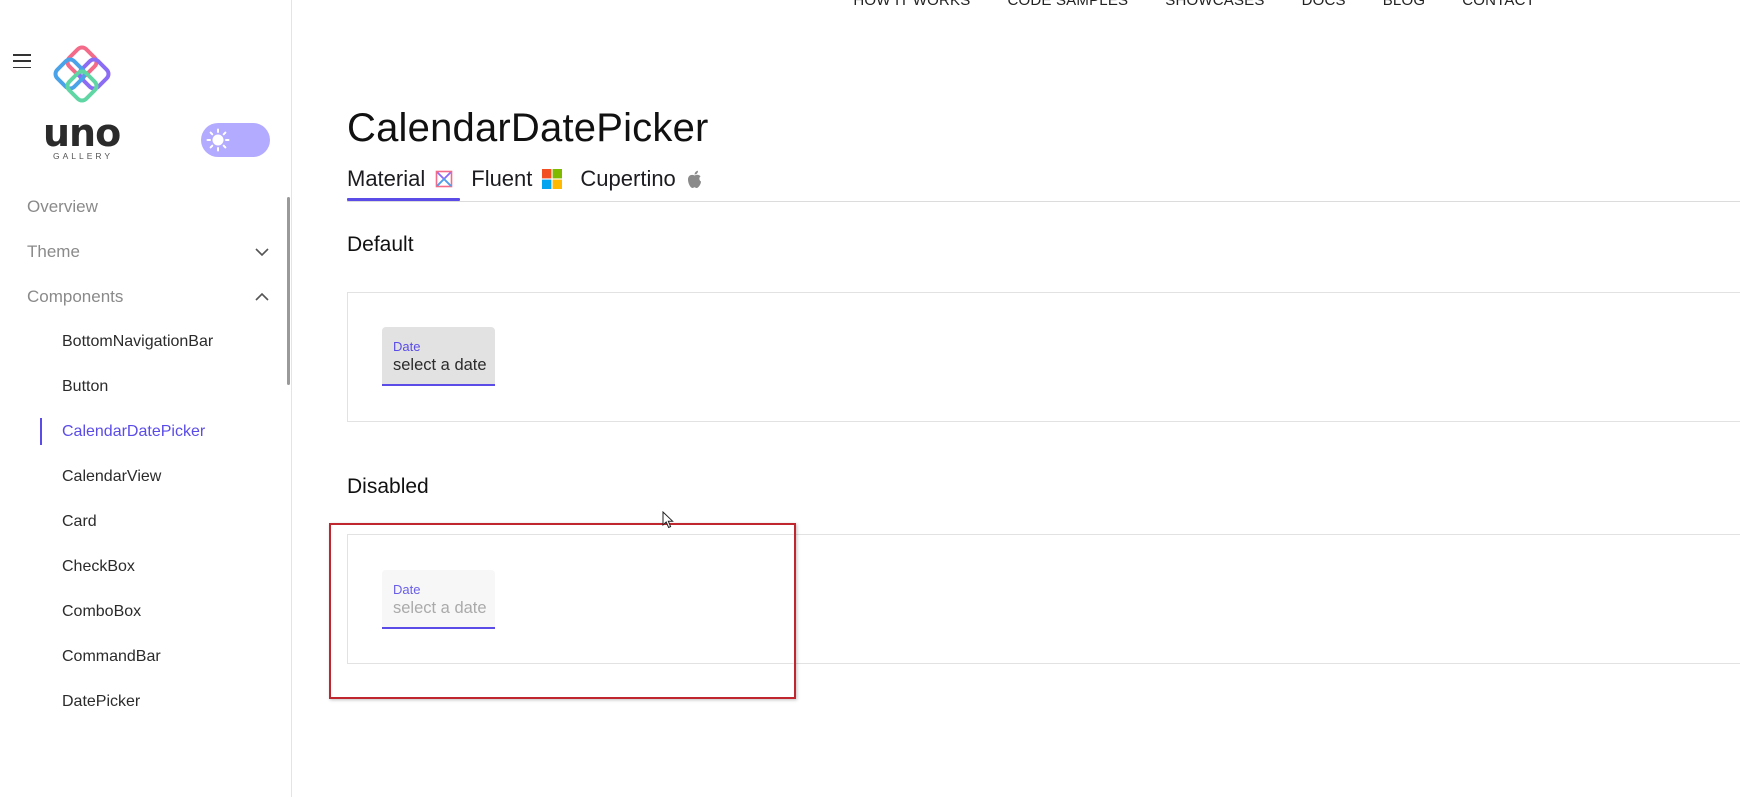 The width and height of the screenshot is (1740, 797). I want to click on sidebar-item-bottomnavigationbar: BottomNavigationBar, so click(137, 342).